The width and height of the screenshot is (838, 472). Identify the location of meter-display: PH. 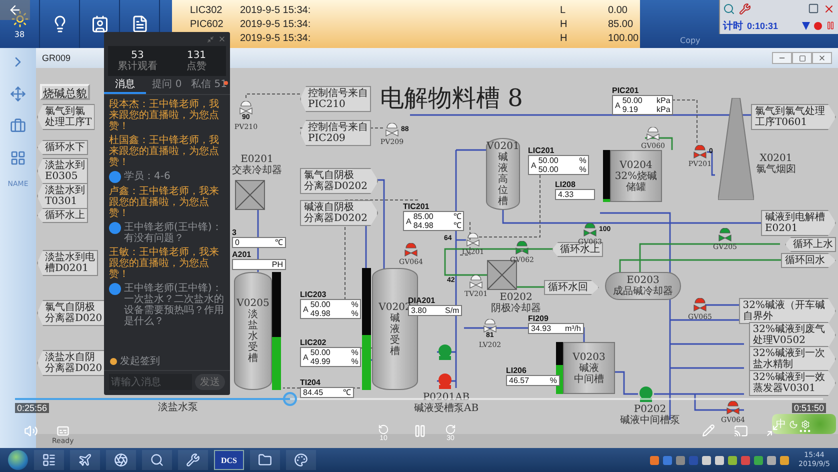
(259, 264).